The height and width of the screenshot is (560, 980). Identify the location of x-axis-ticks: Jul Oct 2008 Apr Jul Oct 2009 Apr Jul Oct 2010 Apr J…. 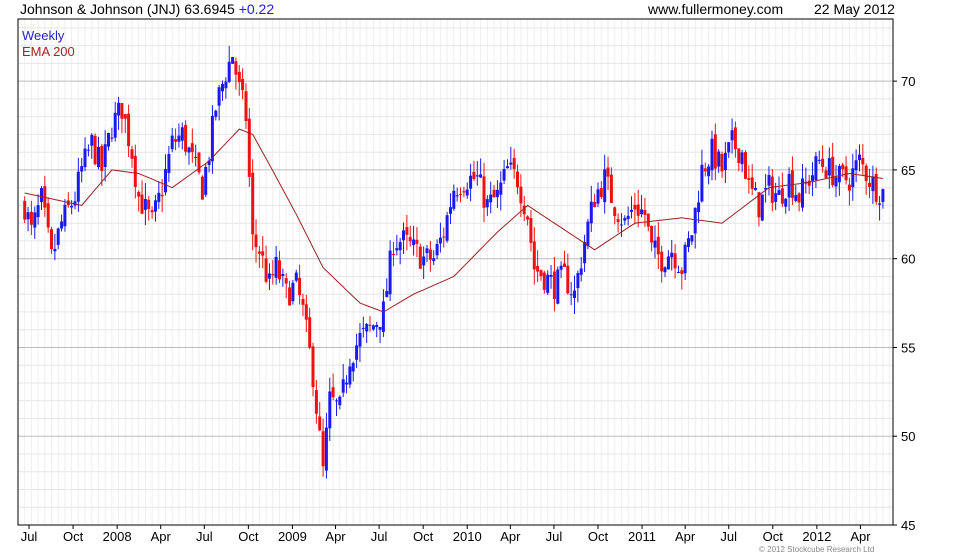
(446, 534).